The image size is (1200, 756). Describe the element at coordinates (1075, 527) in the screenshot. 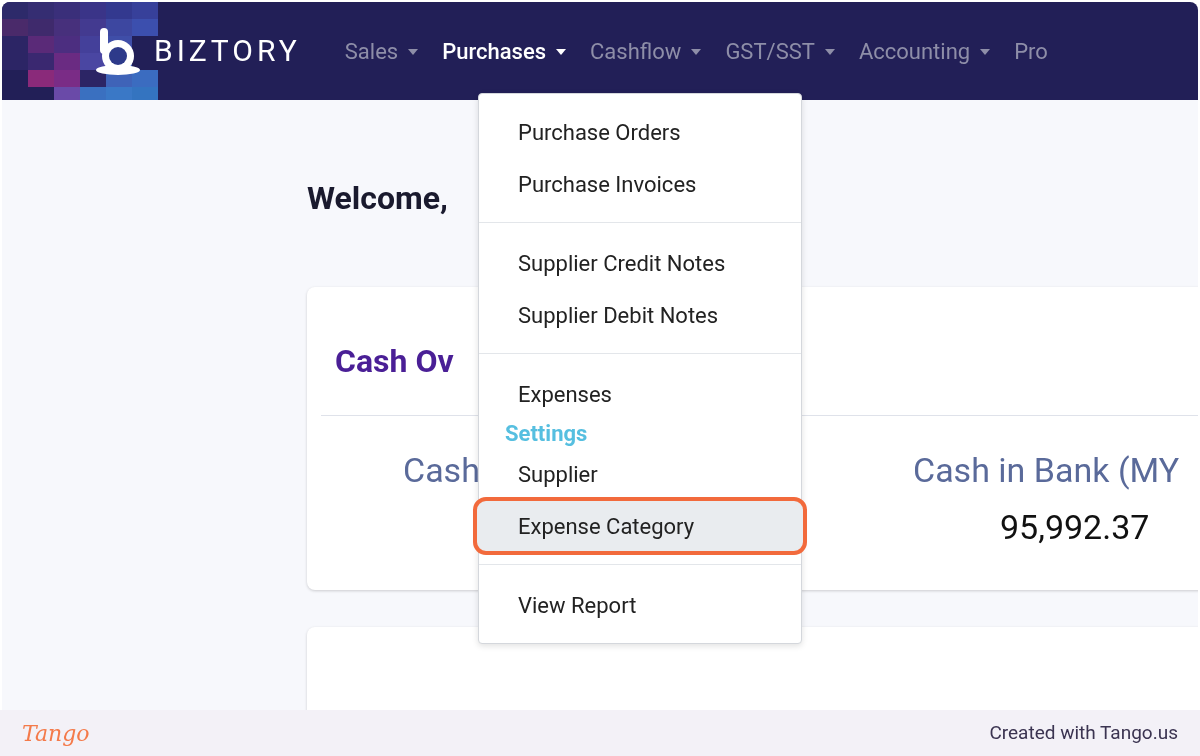

I see `stat-value: 95,992.37` at that location.